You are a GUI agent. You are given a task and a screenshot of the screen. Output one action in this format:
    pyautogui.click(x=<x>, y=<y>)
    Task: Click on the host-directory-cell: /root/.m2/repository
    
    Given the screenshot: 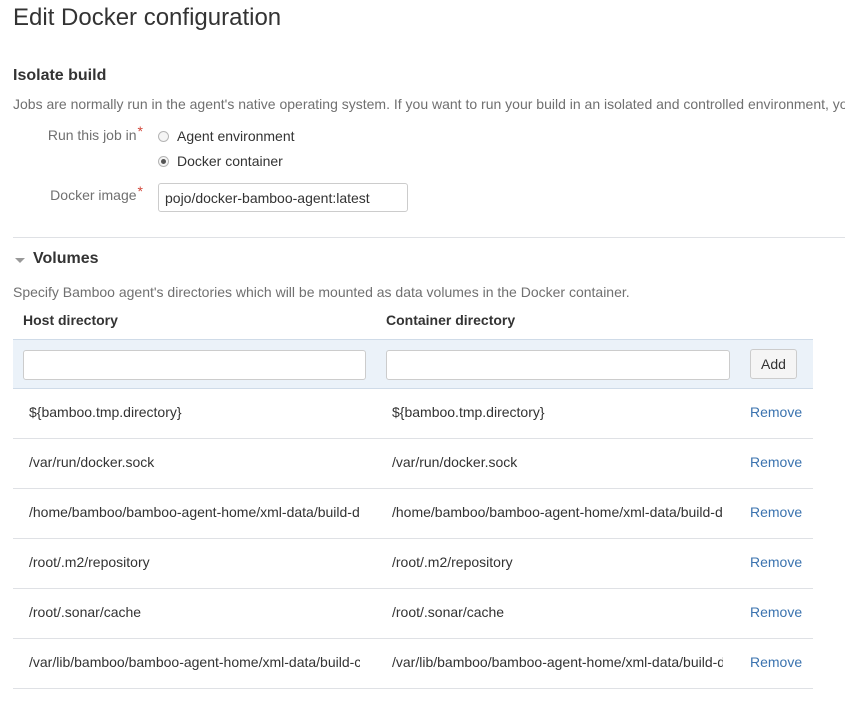 What is the action you would take?
    pyautogui.click(x=89, y=562)
    